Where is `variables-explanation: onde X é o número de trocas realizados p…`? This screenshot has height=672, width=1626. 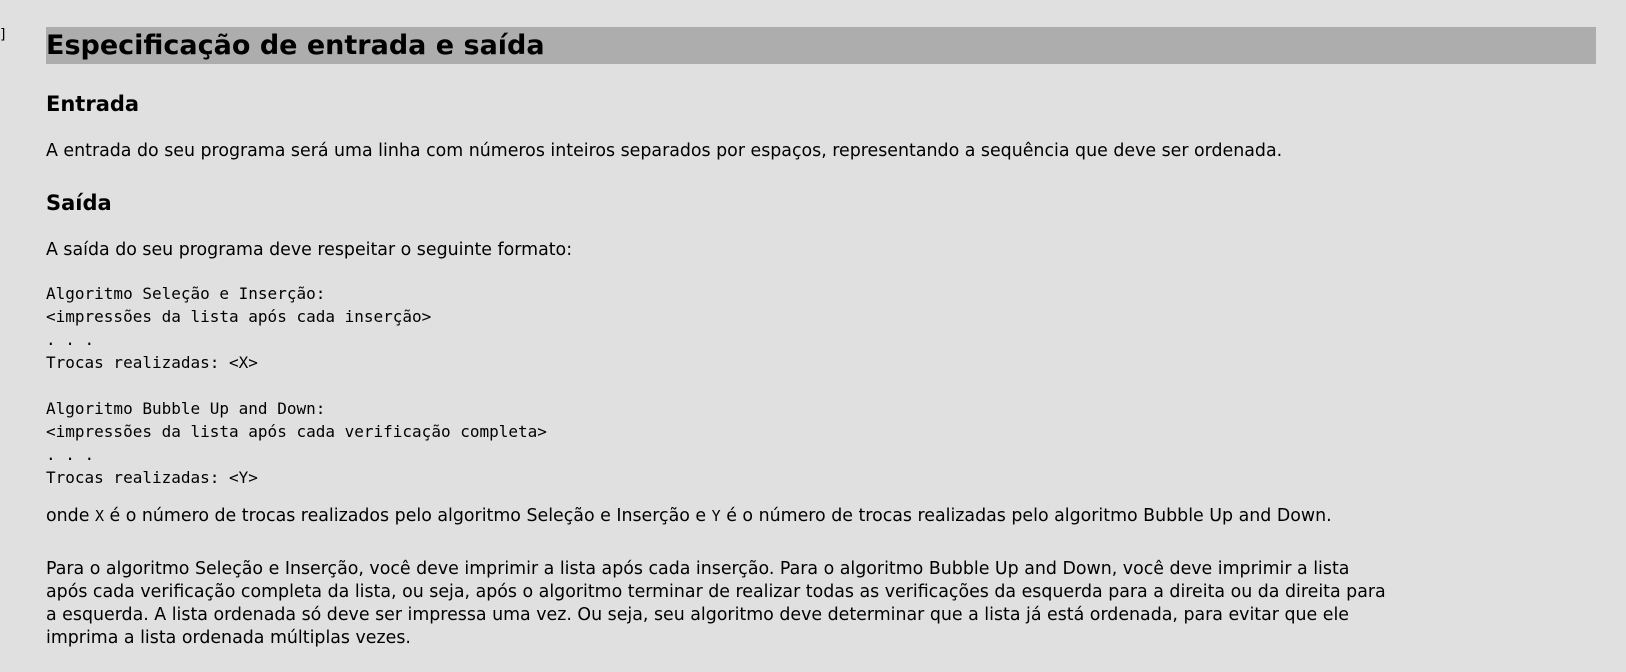
variables-explanation: onde X é o número de trocas realizados p… is located at coordinates (689, 516).